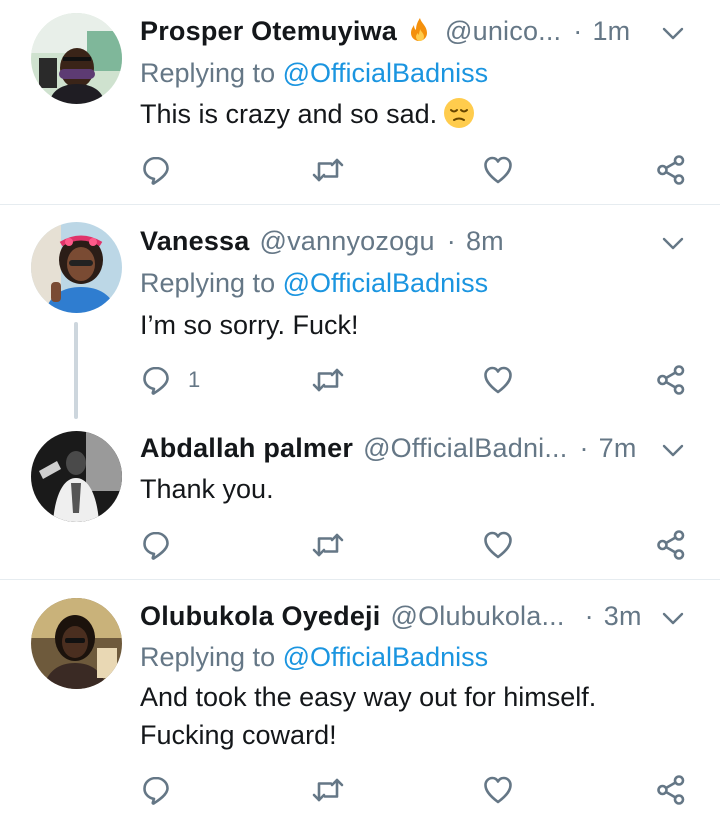 This screenshot has height=820, width=720. Describe the element at coordinates (611, 31) in the screenshot. I see `timestamp: 1m` at that location.